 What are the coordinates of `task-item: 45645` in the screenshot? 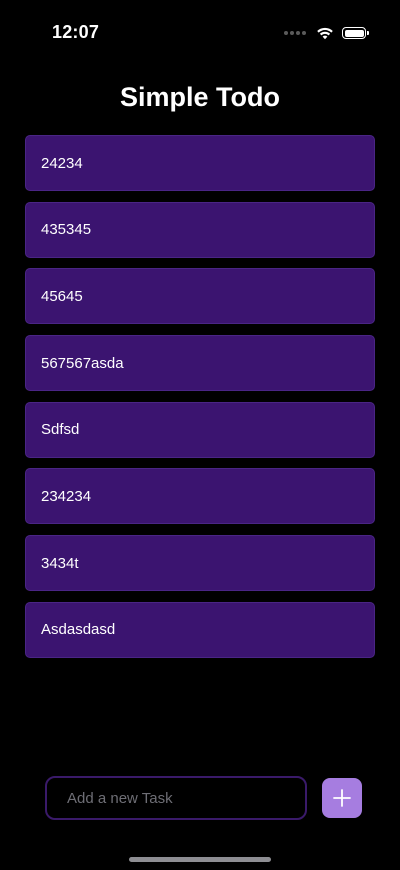 It's located at (200, 296).